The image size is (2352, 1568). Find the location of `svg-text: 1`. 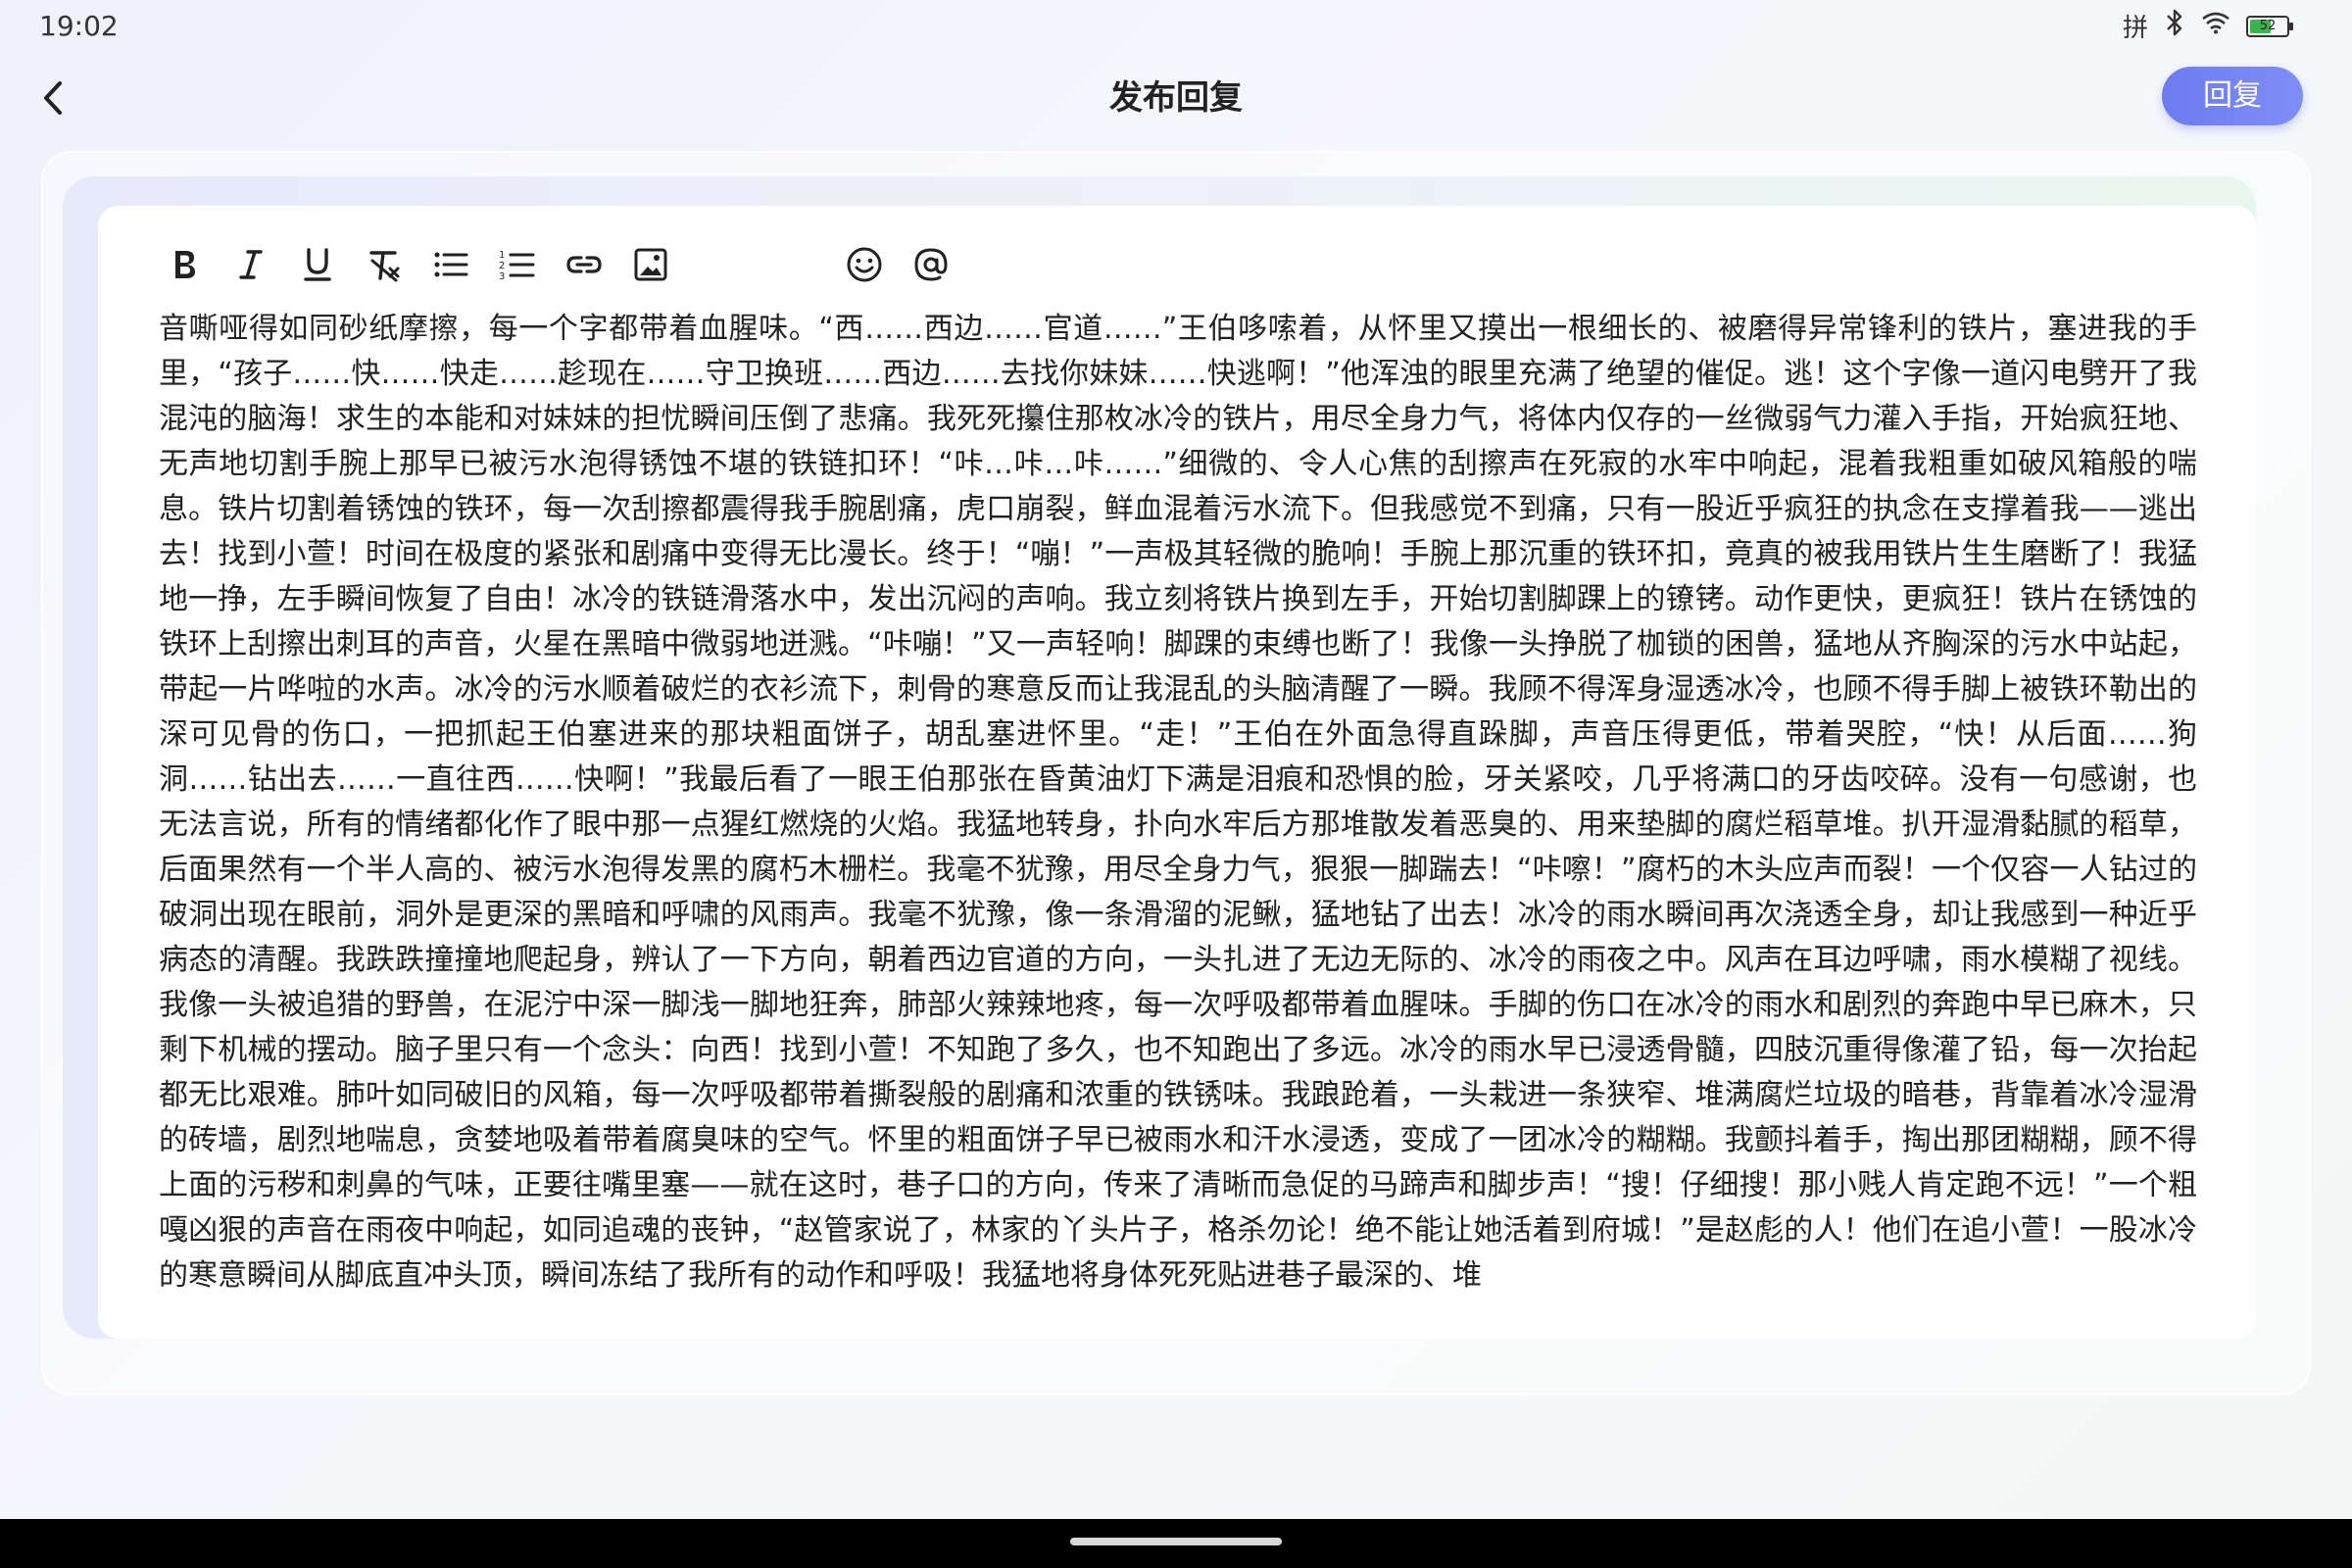

svg-text: 1 is located at coordinates (502, 255).